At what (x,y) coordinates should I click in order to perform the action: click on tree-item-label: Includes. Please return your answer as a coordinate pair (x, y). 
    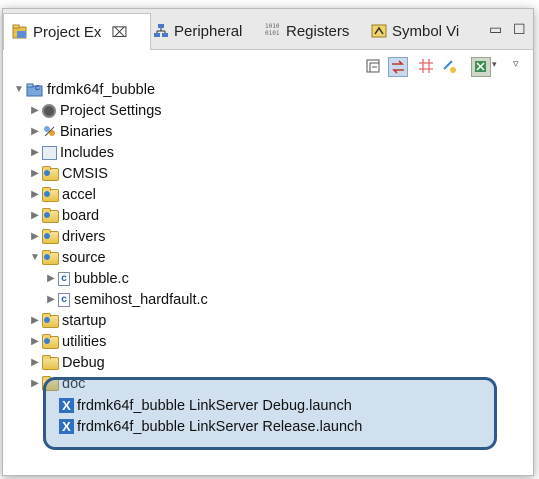
    Looking at the image, I should click on (87, 152).